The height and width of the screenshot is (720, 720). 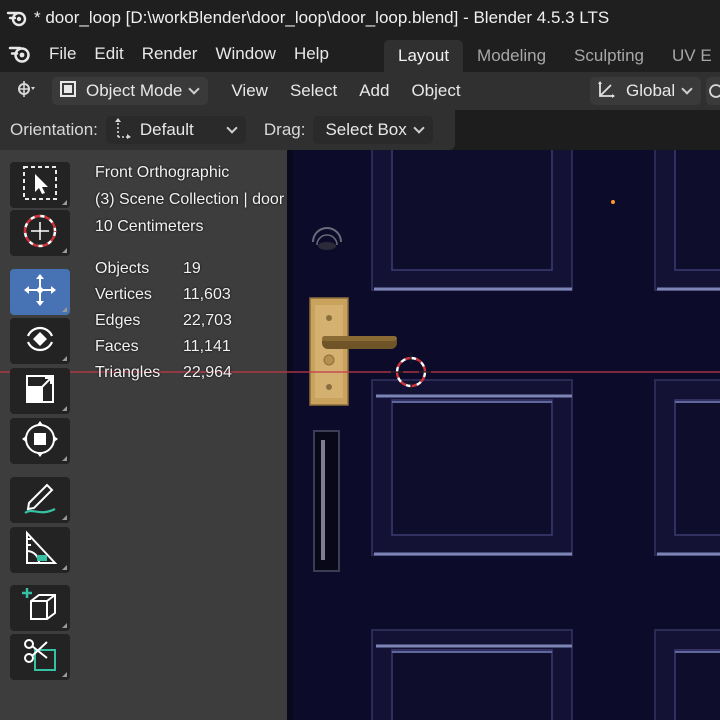 What do you see at coordinates (62, 54) in the screenshot?
I see `menu-file: File` at bounding box center [62, 54].